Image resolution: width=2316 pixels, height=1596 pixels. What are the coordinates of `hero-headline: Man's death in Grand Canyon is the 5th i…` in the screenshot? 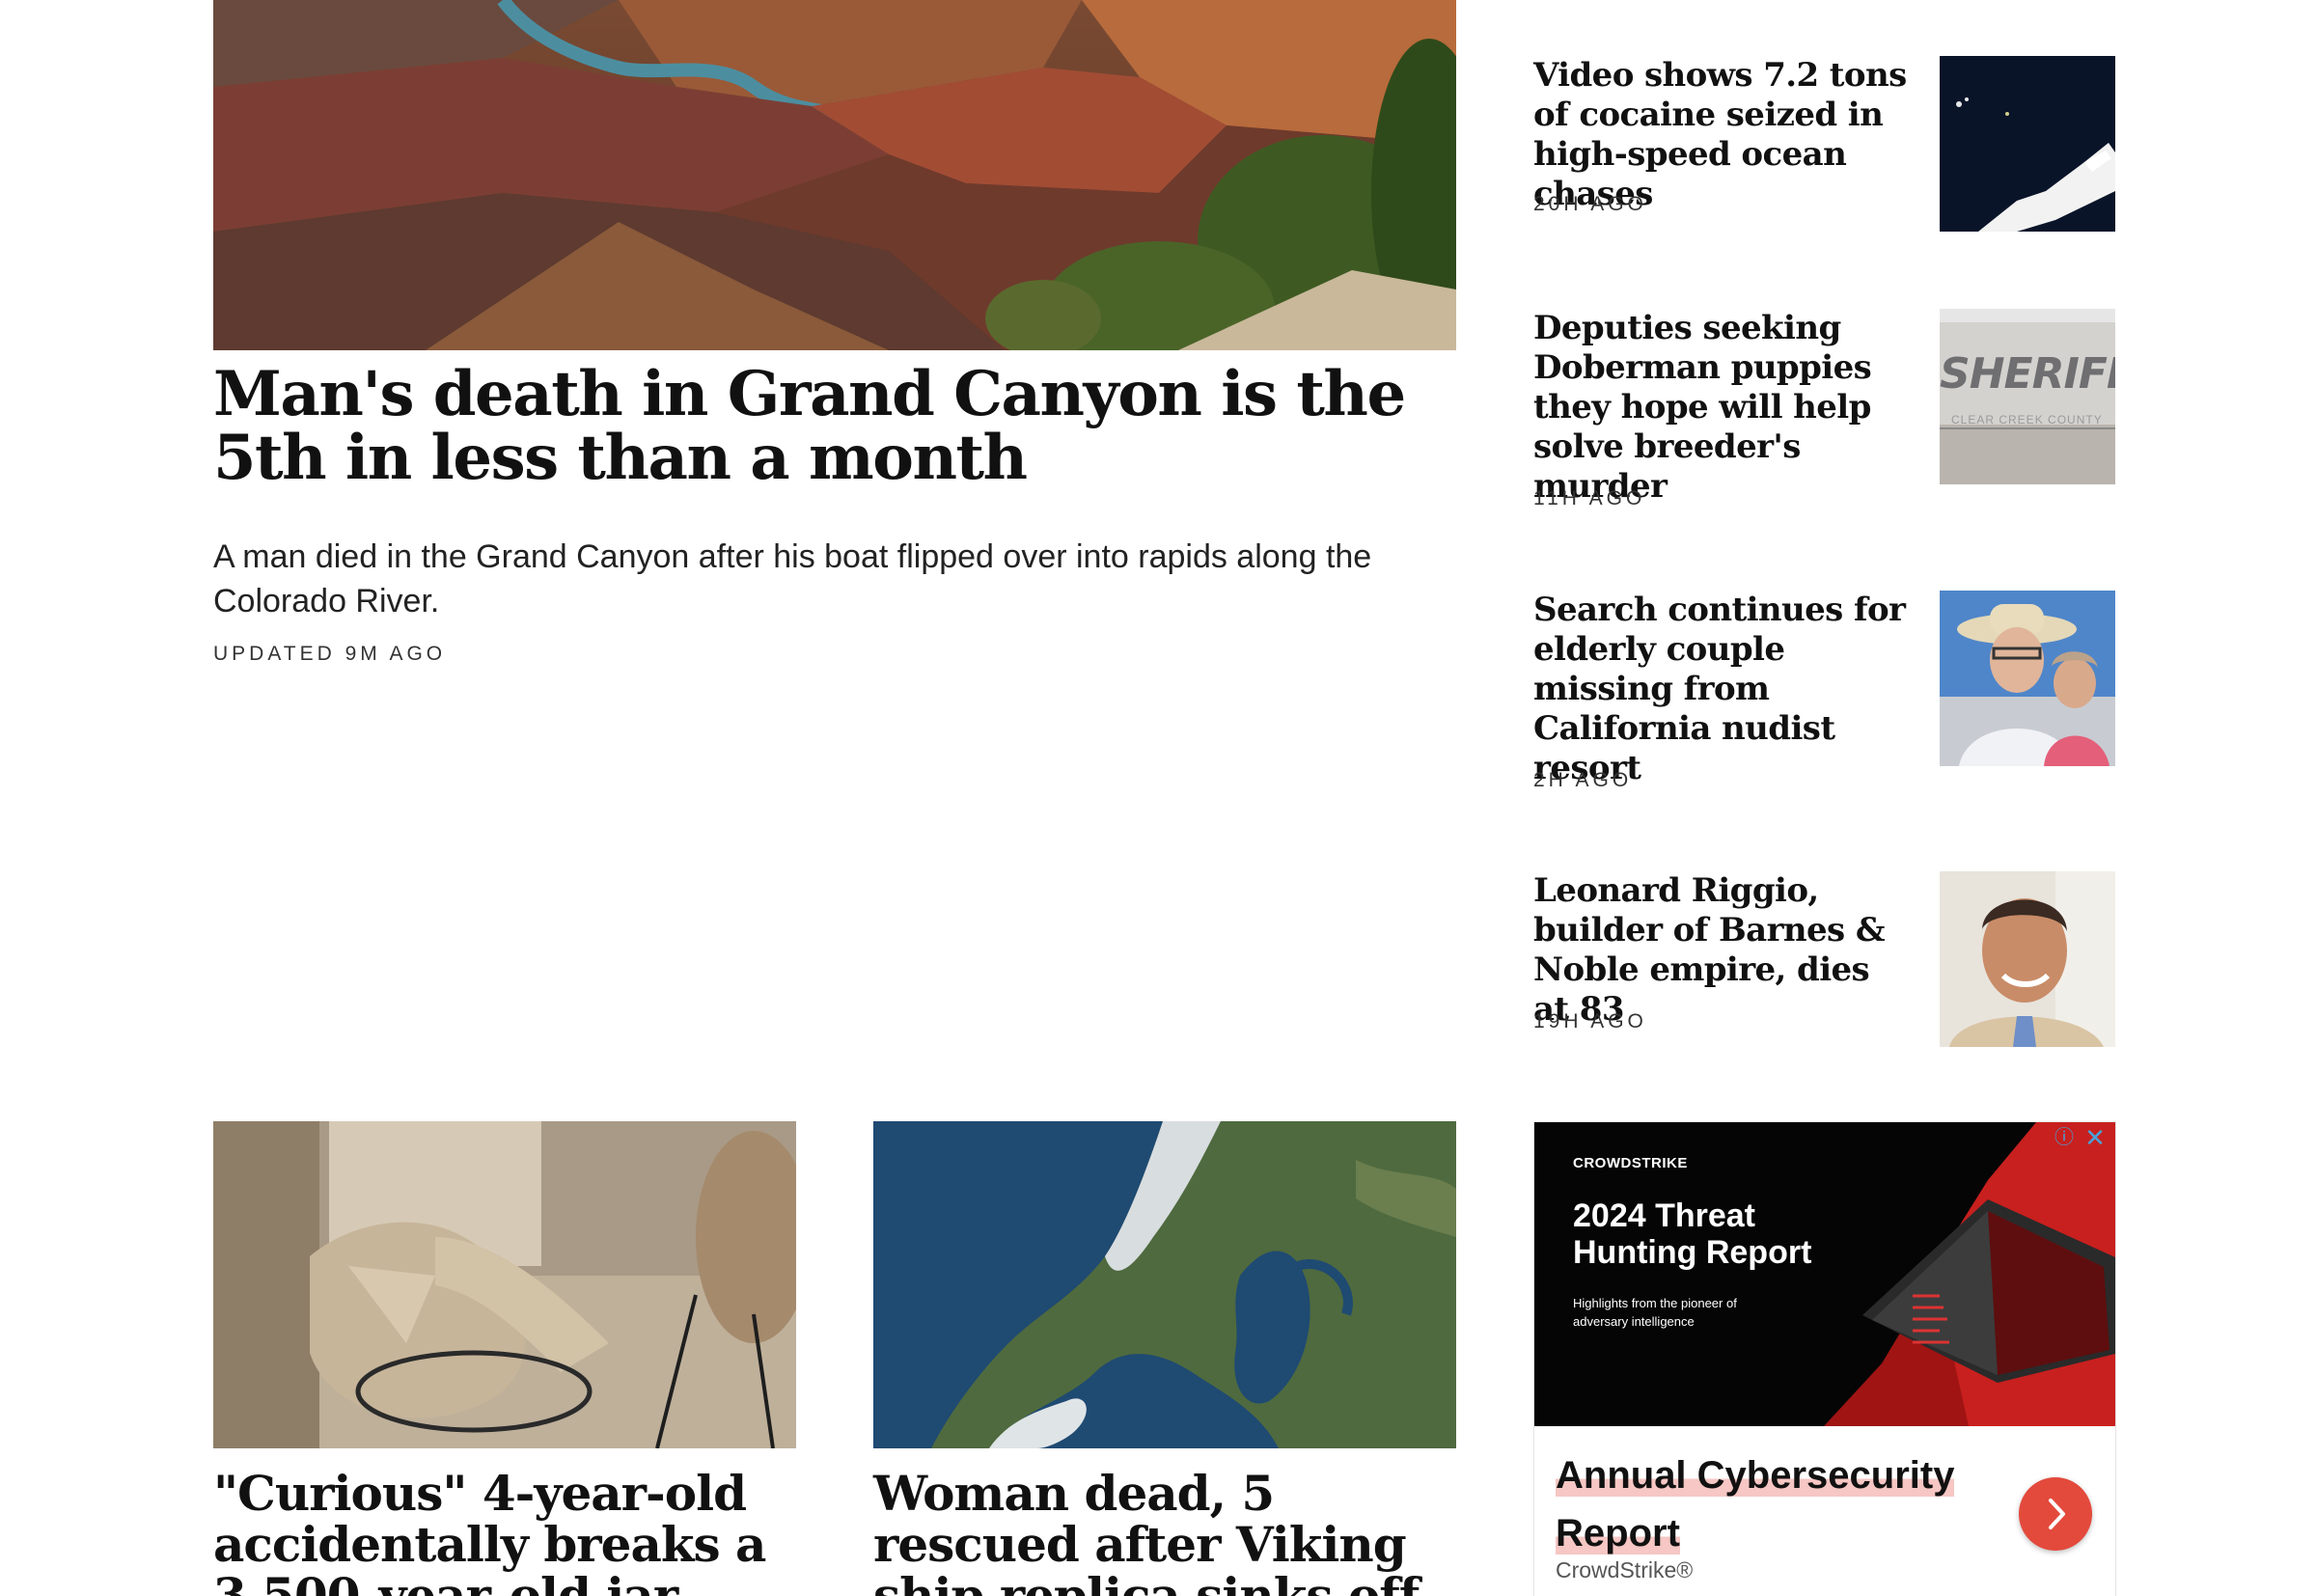 It's located at (840, 426).